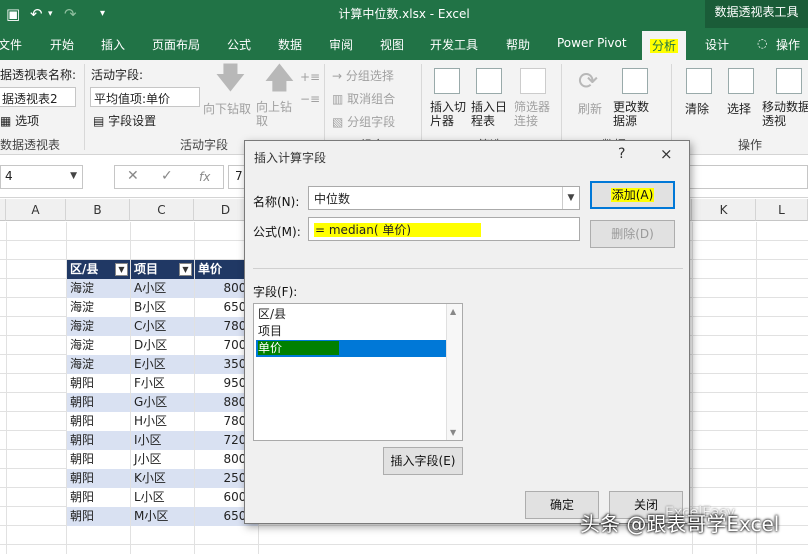 The height and width of the screenshot is (554, 808). What do you see at coordinates (162, 307) in the screenshot?
I see `table-cell: B小区` at bounding box center [162, 307].